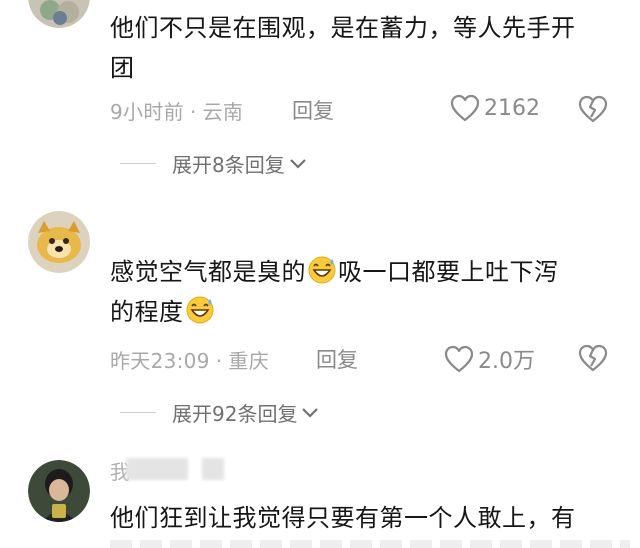  What do you see at coordinates (235, 414) in the screenshot?
I see `expand-replies-label: 展开92条回复` at bounding box center [235, 414].